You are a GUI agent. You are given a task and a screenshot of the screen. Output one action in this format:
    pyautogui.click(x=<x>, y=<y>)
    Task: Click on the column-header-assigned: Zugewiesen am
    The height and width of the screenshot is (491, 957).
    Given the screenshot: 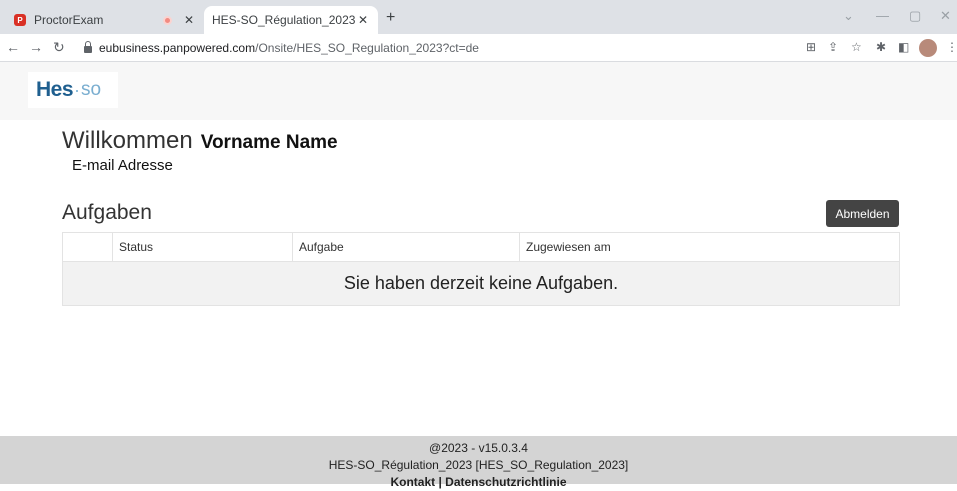 What is the action you would take?
    pyautogui.click(x=709, y=247)
    